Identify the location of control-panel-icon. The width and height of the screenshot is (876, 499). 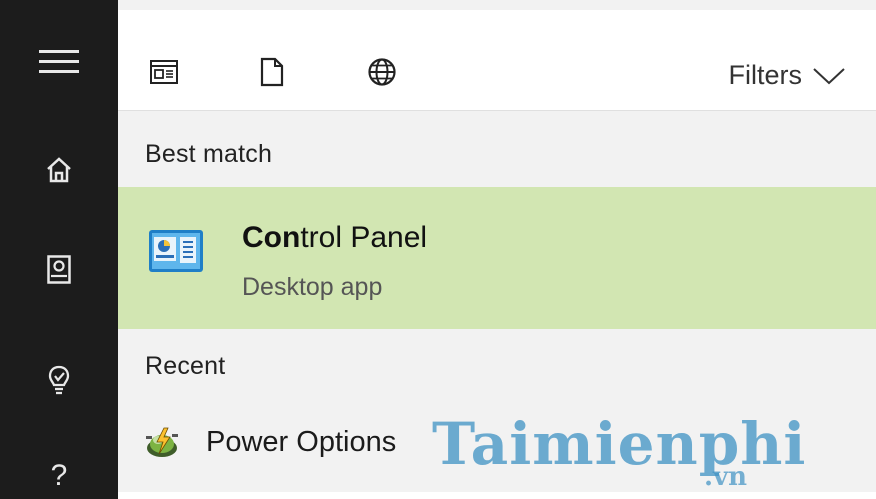
(176, 251).